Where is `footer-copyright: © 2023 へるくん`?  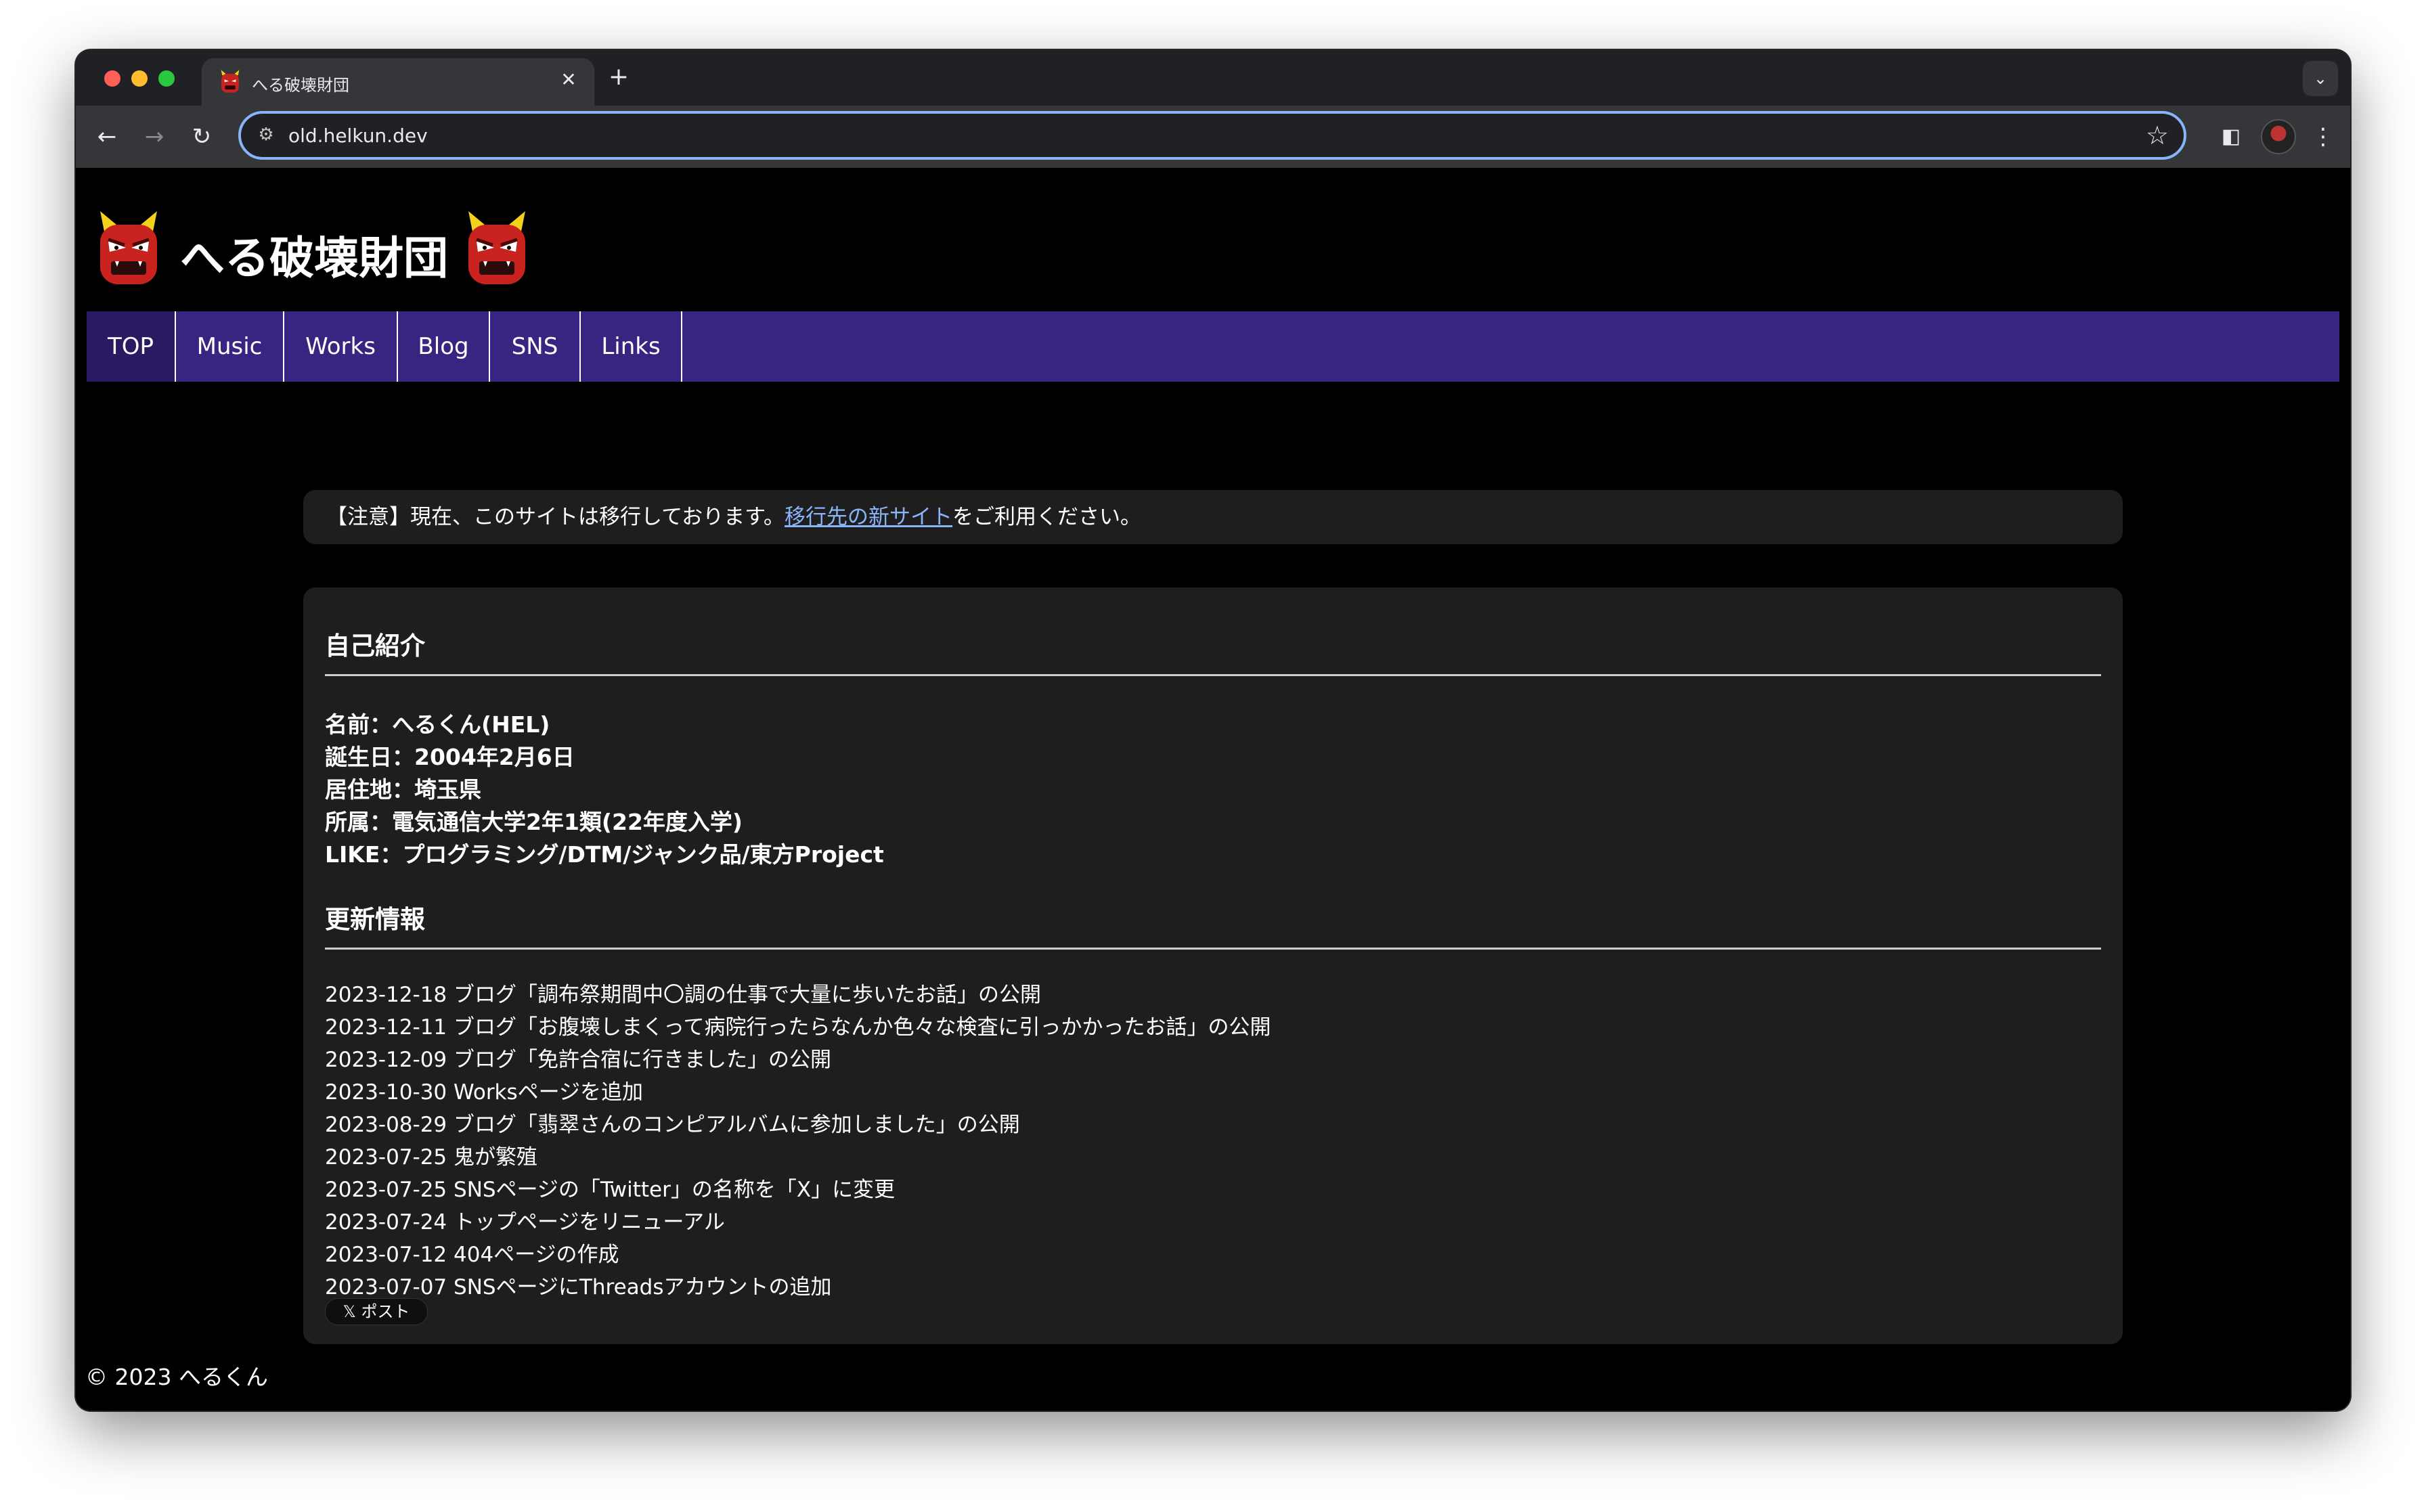 footer-copyright: © 2023 へるくん is located at coordinates (176, 1377).